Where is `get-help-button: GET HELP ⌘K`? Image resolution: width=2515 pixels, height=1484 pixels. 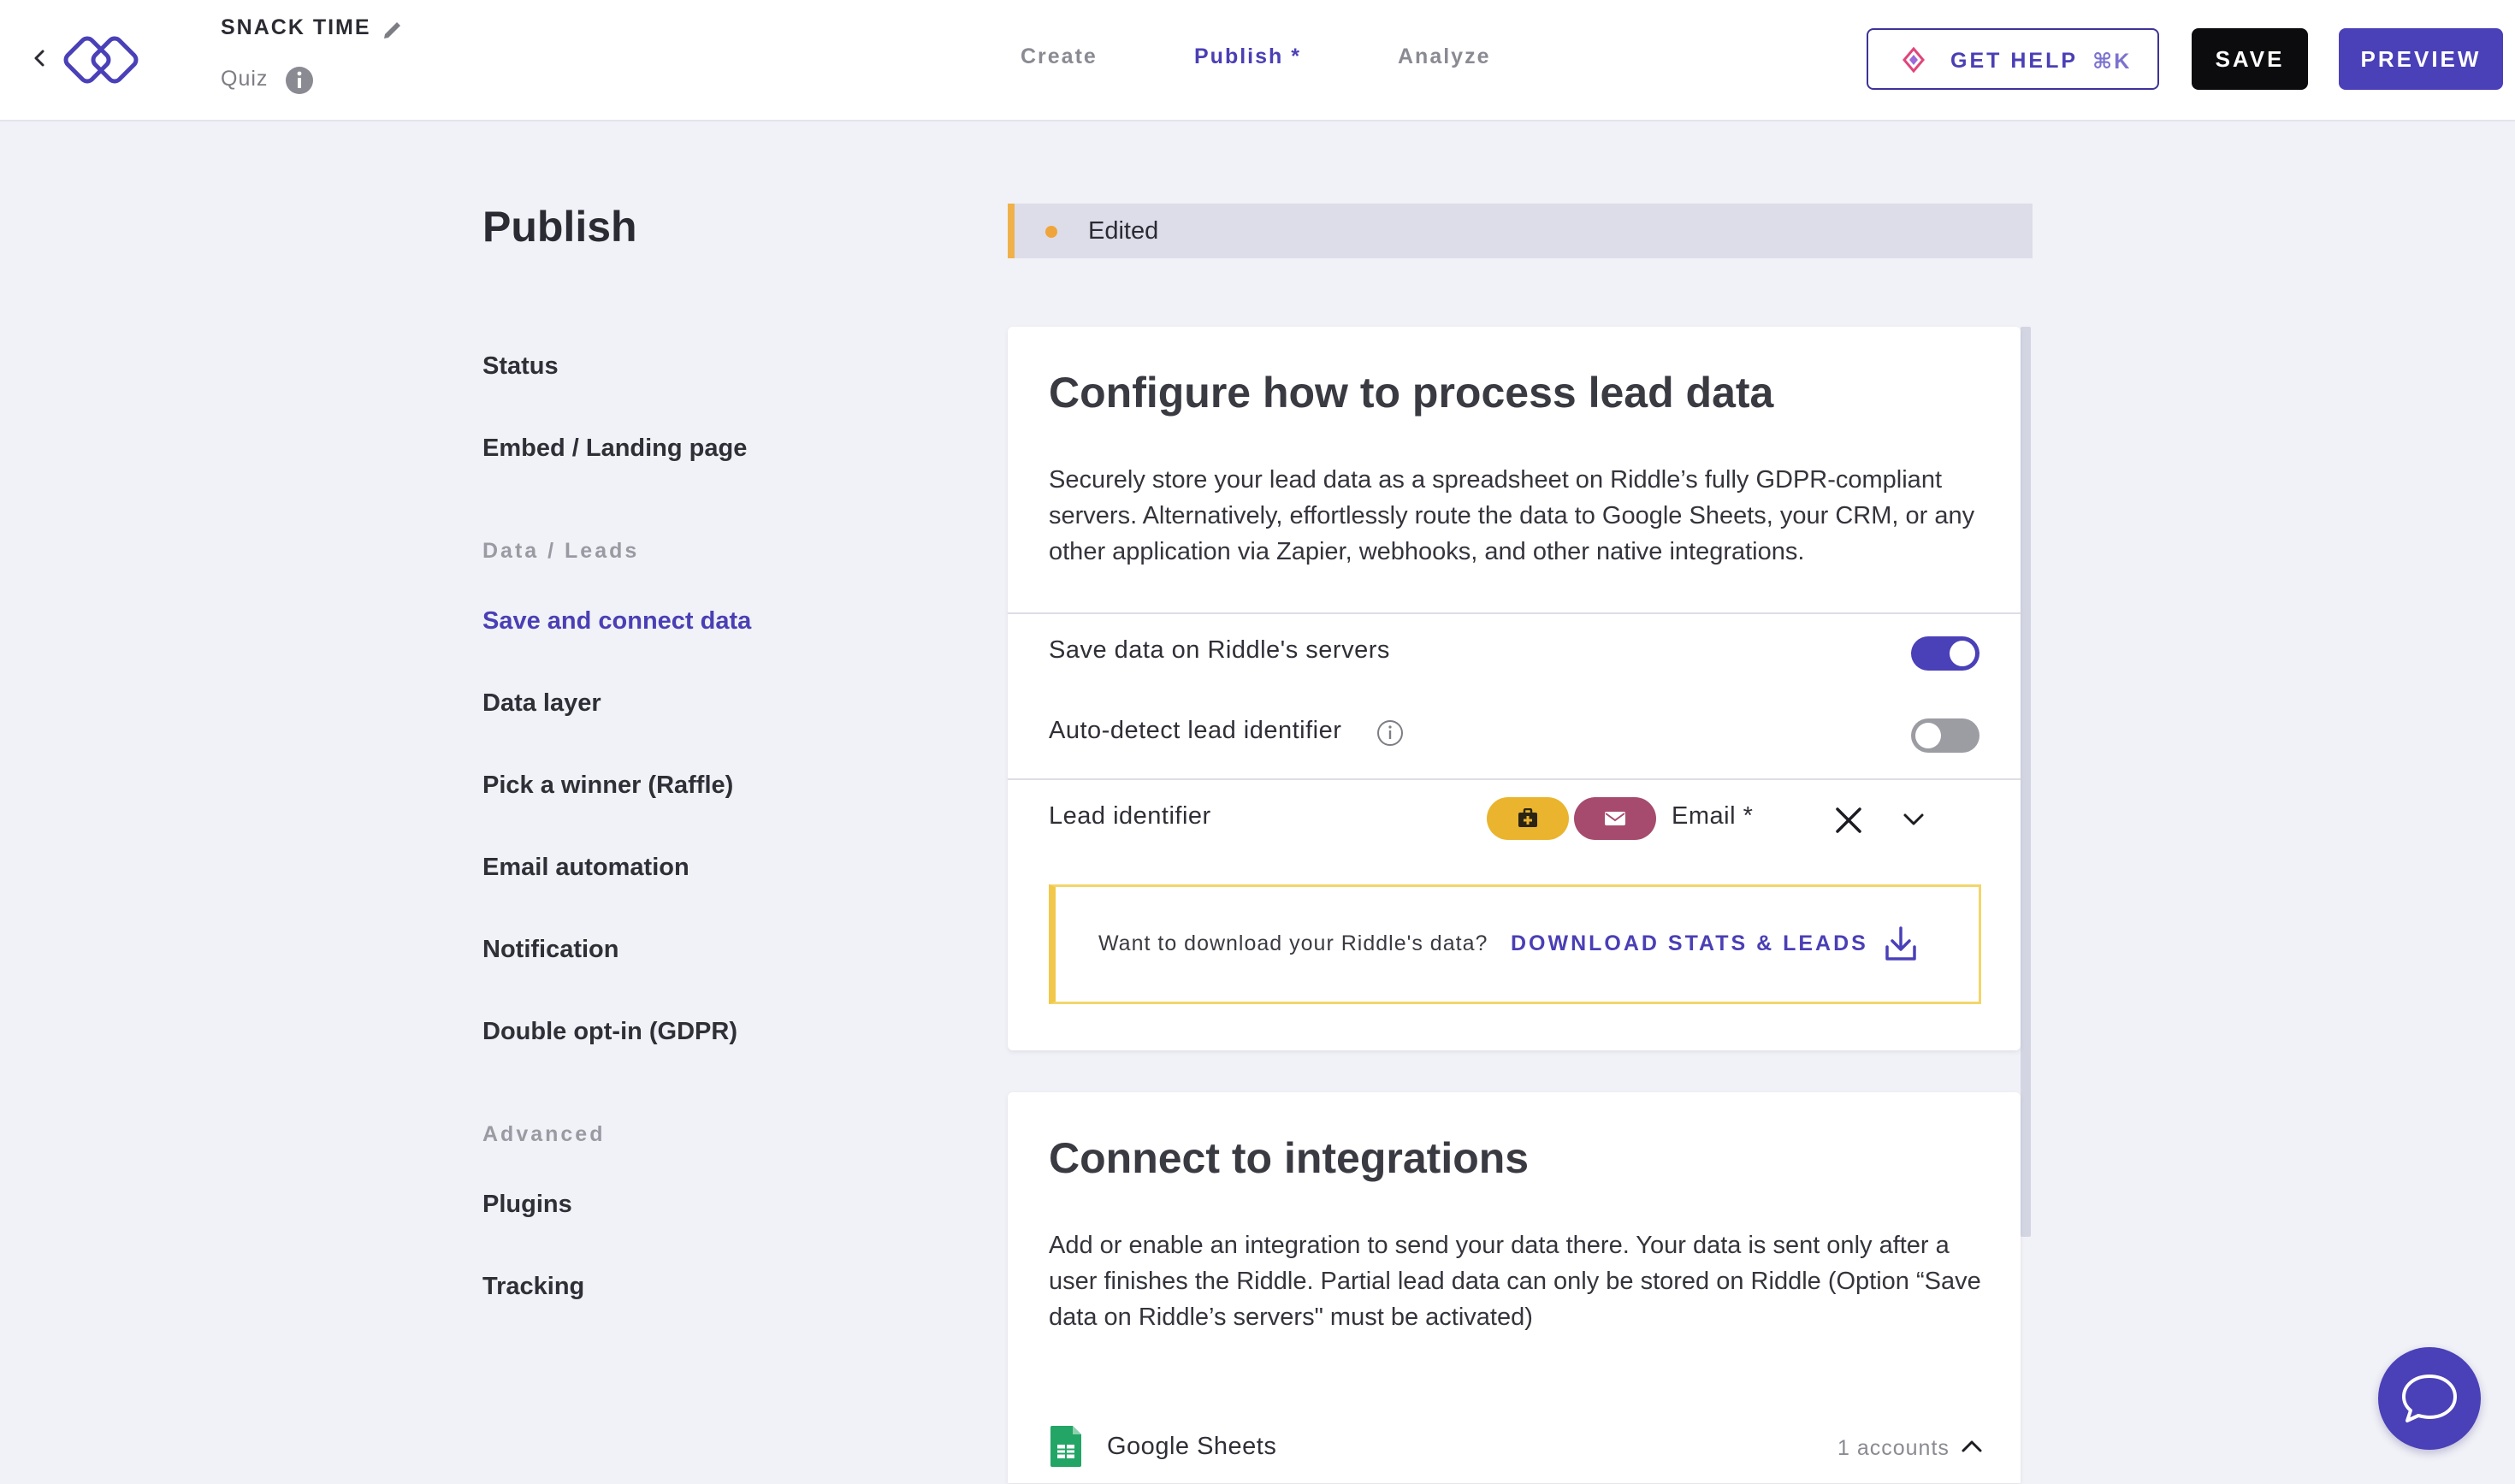 get-help-button: GET HELP ⌘K is located at coordinates (2013, 59).